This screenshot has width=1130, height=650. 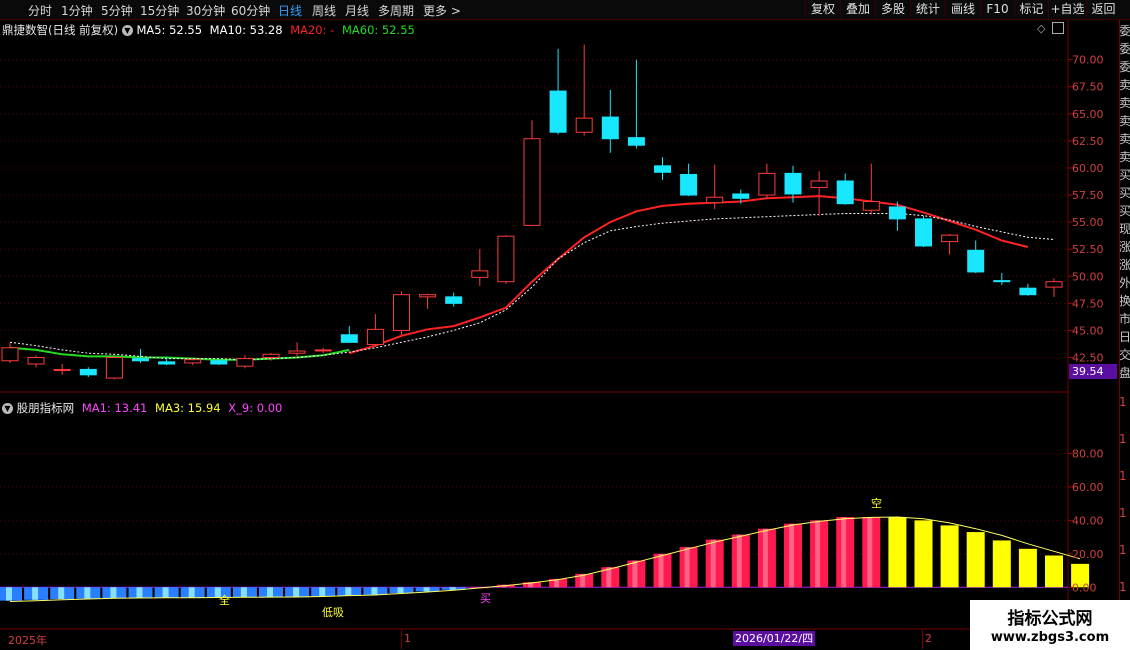 What do you see at coordinates (1088, 303) in the screenshot?
I see `price-tick-label: 47.50` at bounding box center [1088, 303].